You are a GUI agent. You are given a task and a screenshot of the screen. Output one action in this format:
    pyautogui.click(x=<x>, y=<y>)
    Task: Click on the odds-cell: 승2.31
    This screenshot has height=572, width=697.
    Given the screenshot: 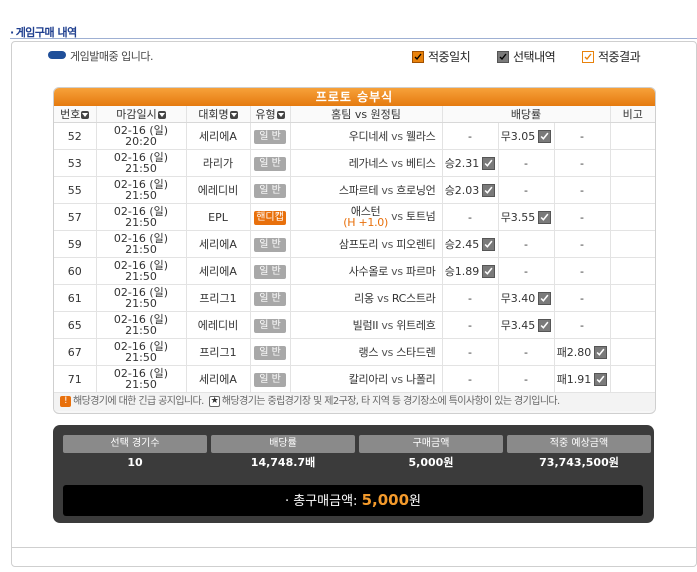 What is the action you would take?
    pyautogui.click(x=470, y=163)
    